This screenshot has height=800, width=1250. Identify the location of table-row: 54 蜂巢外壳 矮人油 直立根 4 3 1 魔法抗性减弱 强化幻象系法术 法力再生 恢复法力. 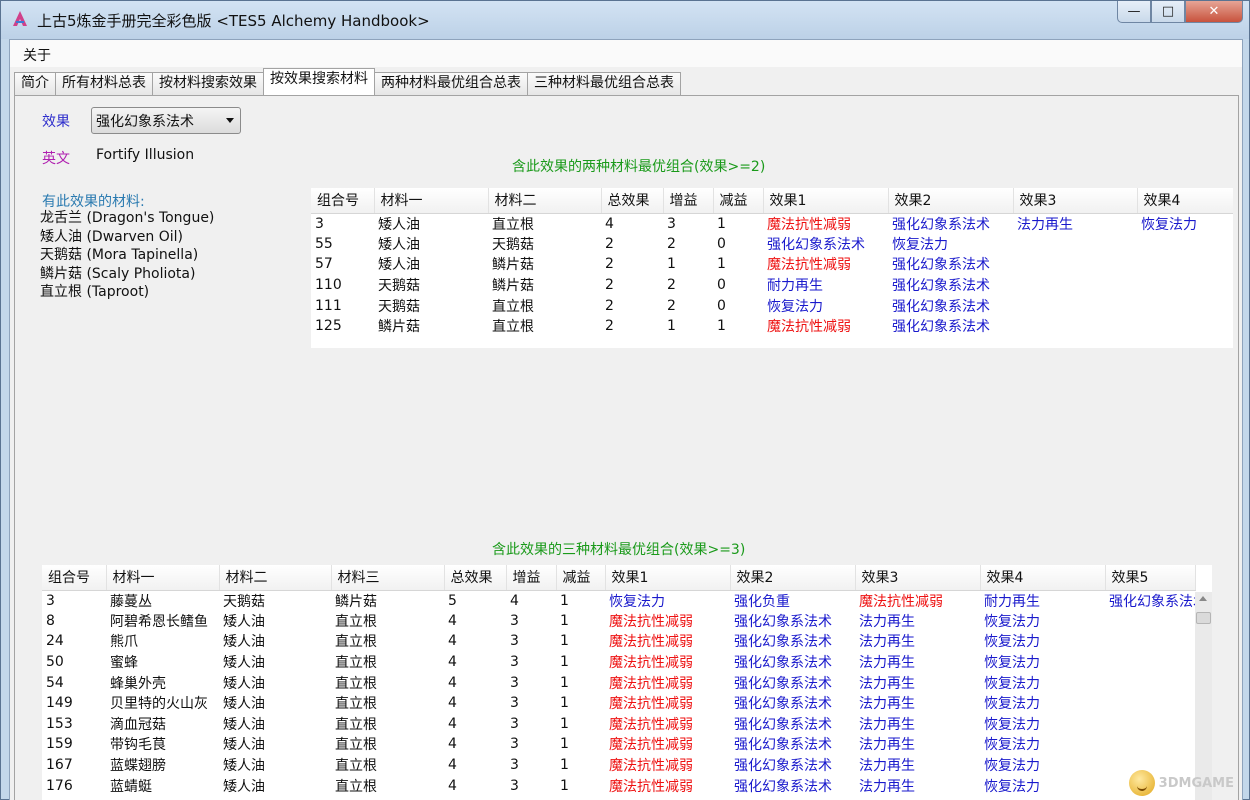
(618, 682).